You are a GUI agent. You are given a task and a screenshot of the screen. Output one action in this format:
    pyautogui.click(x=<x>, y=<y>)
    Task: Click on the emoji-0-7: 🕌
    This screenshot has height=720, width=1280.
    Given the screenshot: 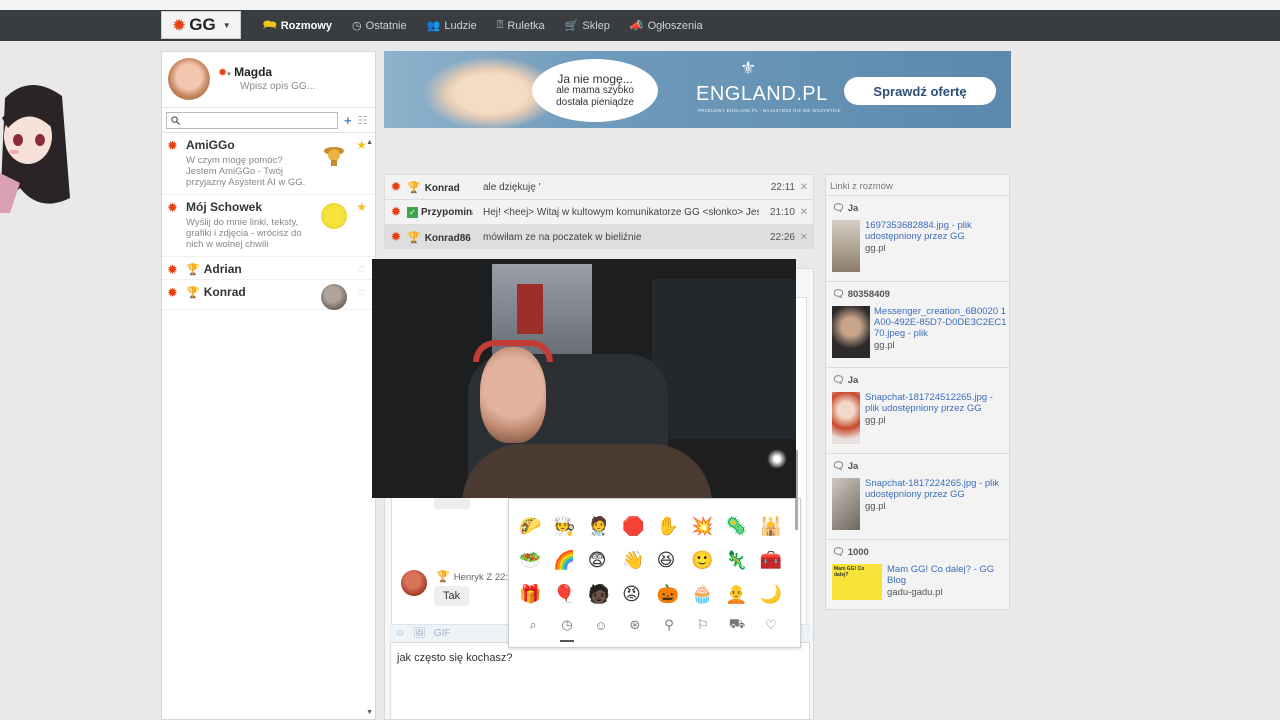 What is the action you would take?
    pyautogui.click(x=777, y=531)
    